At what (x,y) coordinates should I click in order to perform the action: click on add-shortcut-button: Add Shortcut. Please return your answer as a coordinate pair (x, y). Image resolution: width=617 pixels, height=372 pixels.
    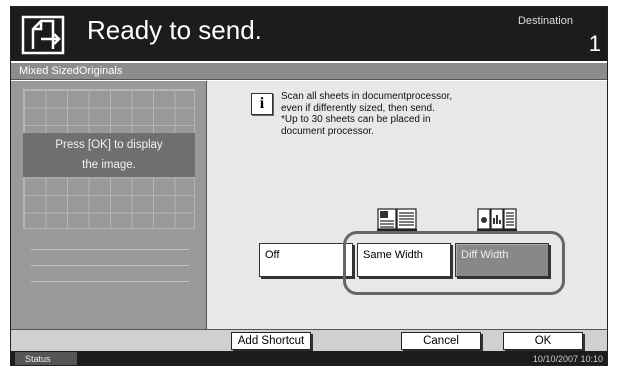
    Looking at the image, I should click on (271, 341).